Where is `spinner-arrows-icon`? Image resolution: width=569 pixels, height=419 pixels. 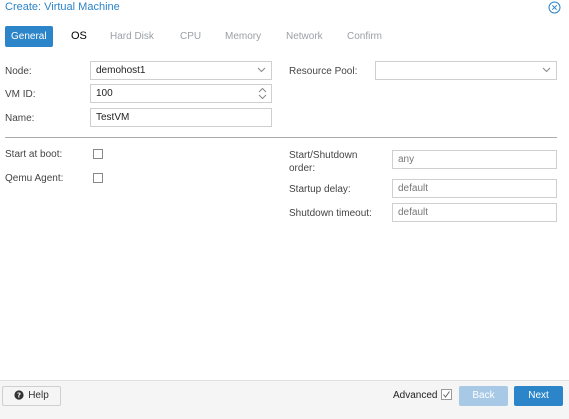
spinner-arrows-icon is located at coordinates (262, 93).